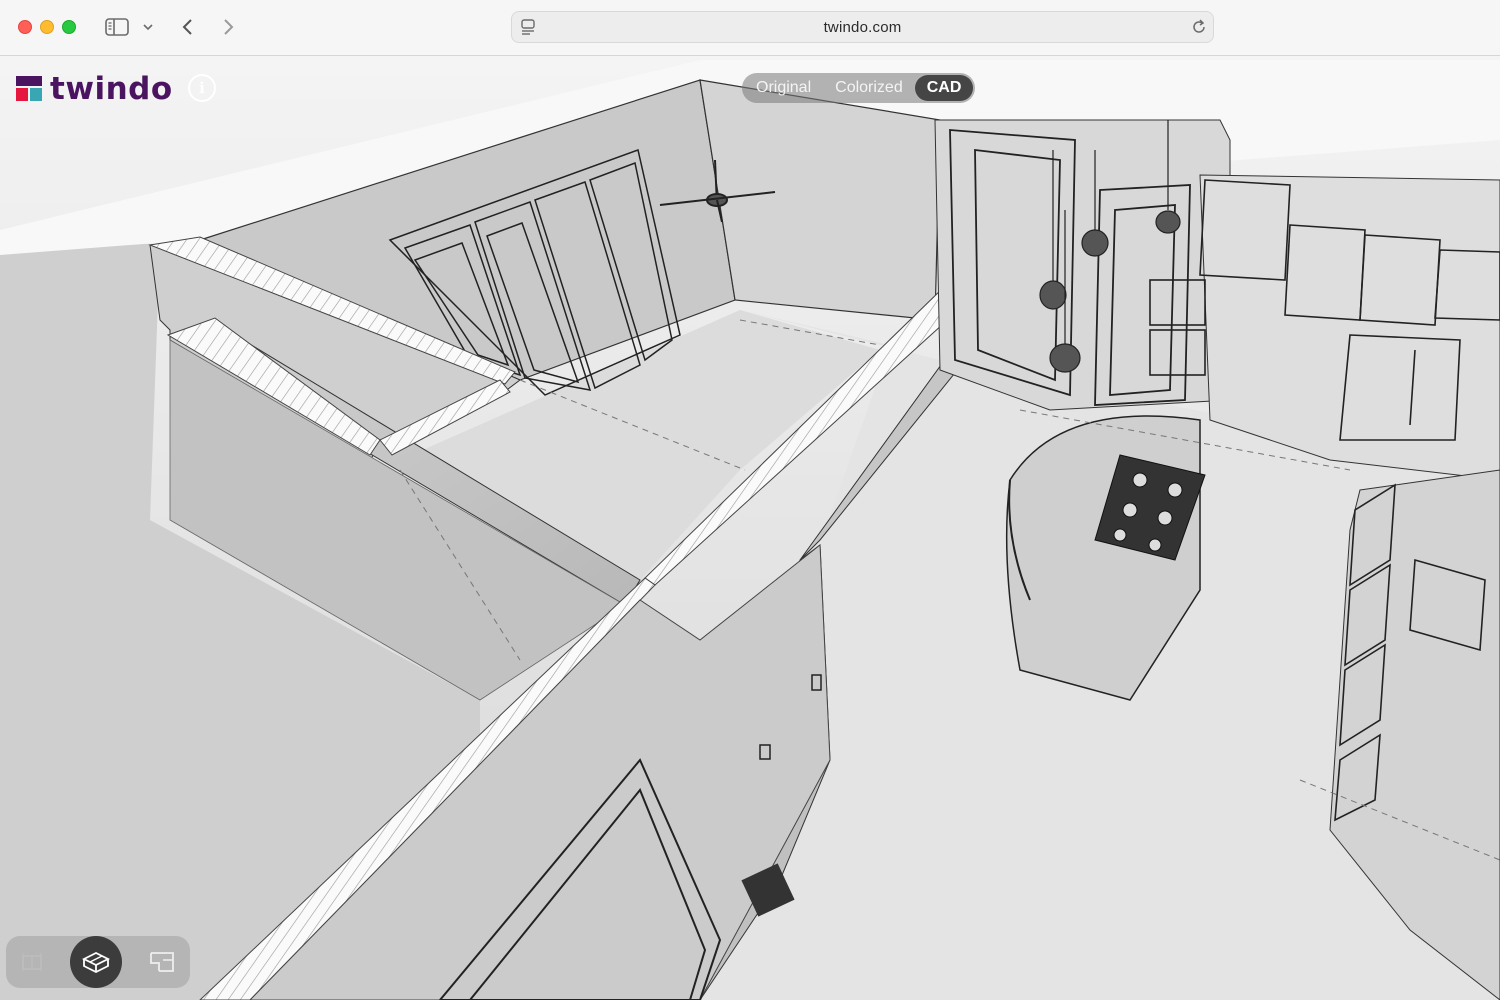  I want to click on forward-icon, so click(228, 27).